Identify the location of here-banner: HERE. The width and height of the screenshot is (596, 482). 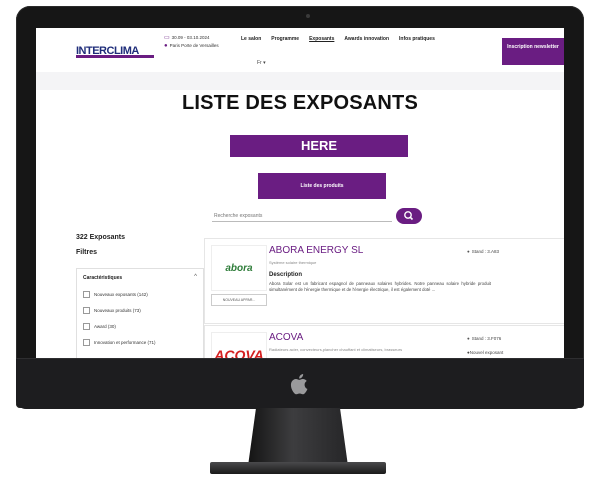
(319, 146).